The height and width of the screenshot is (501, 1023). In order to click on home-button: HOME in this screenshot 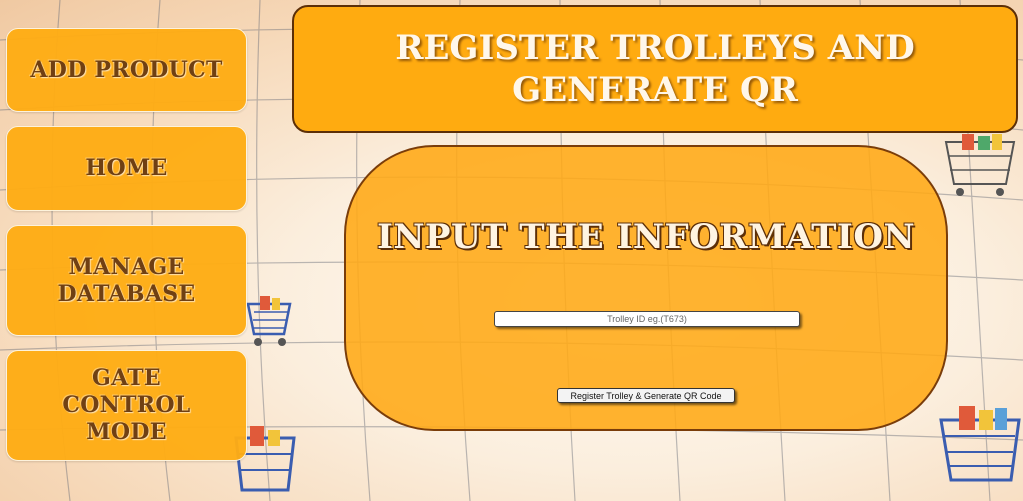, I will do `click(126, 168)`.